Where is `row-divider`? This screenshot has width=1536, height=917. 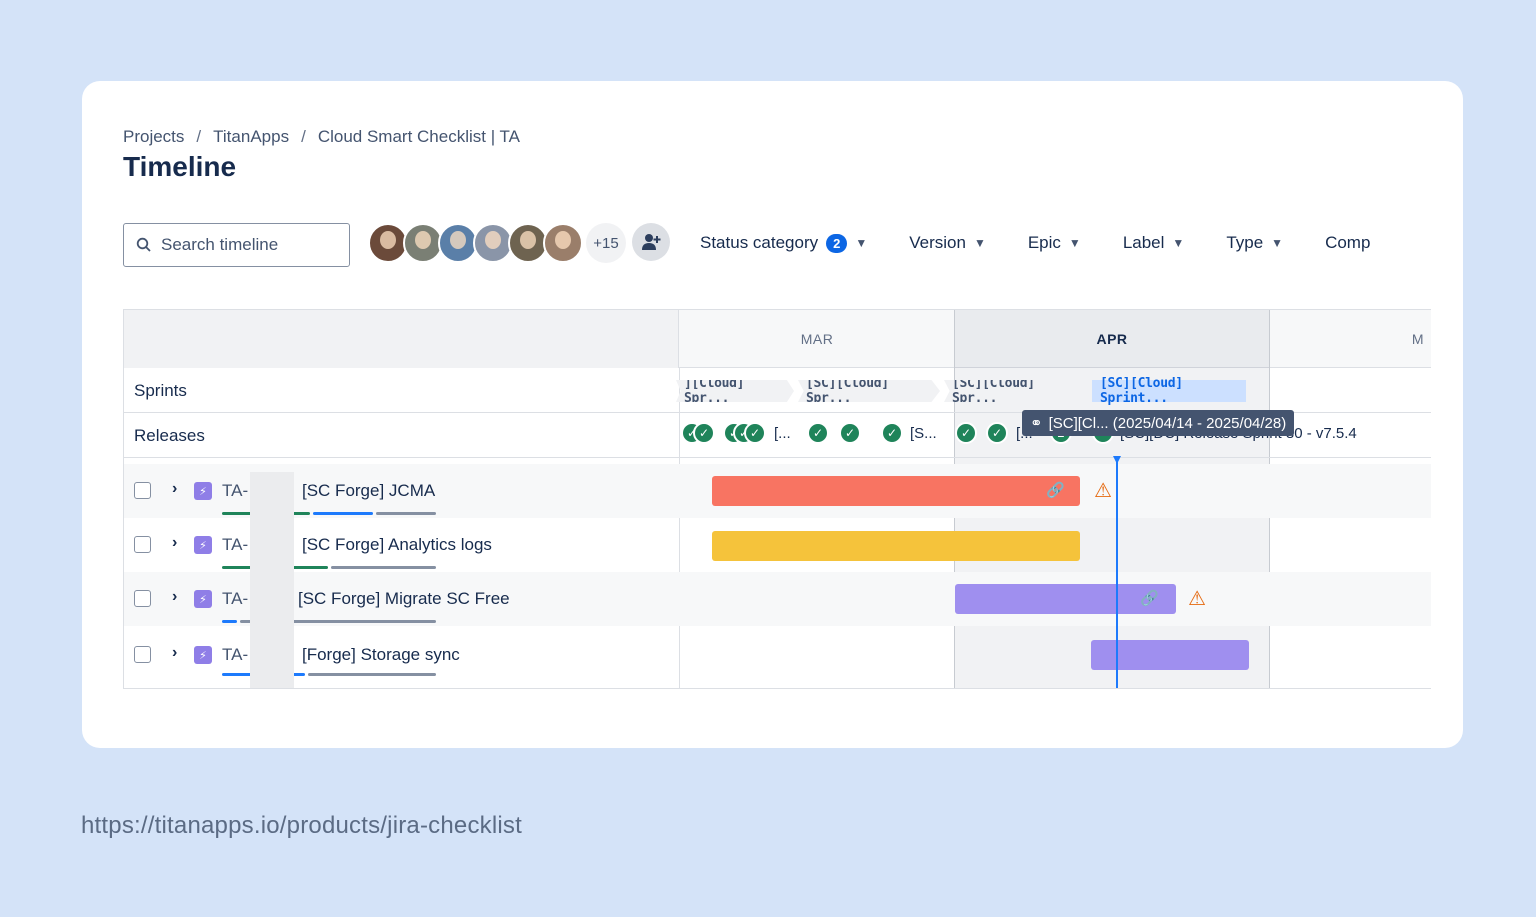 row-divider is located at coordinates (777, 457).